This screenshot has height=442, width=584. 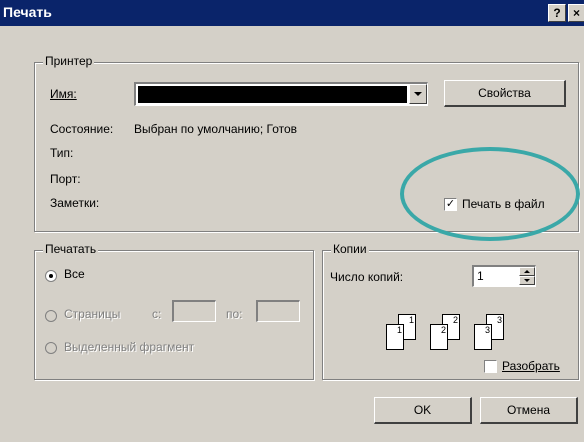 What do you see at coordinates (63, 94) in the screenshot?
I see `printer-name-label: Имя:` at bounding box center [63, 94].